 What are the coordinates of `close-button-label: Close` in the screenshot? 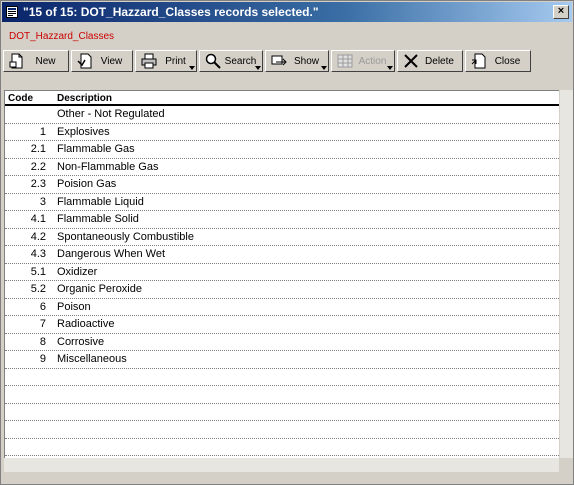 It's located at (507, 61).